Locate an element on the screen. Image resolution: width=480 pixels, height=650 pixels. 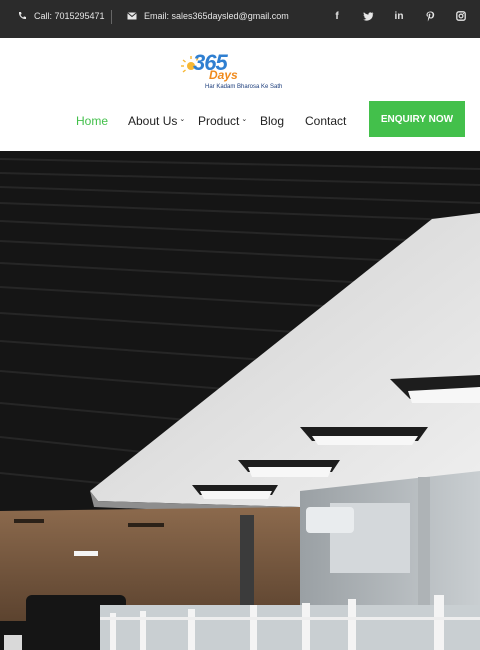
envelope-icon is located at coordinates (132, 16).